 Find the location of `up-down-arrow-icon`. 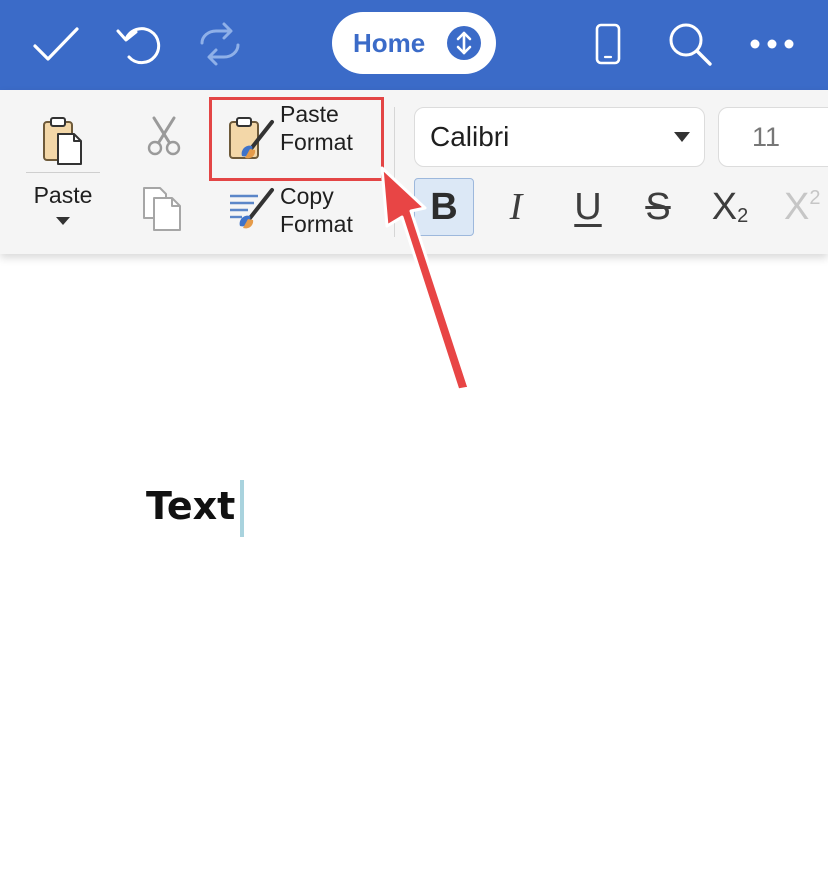

up-down-arrow-icon is located at coordinates (464, 43).